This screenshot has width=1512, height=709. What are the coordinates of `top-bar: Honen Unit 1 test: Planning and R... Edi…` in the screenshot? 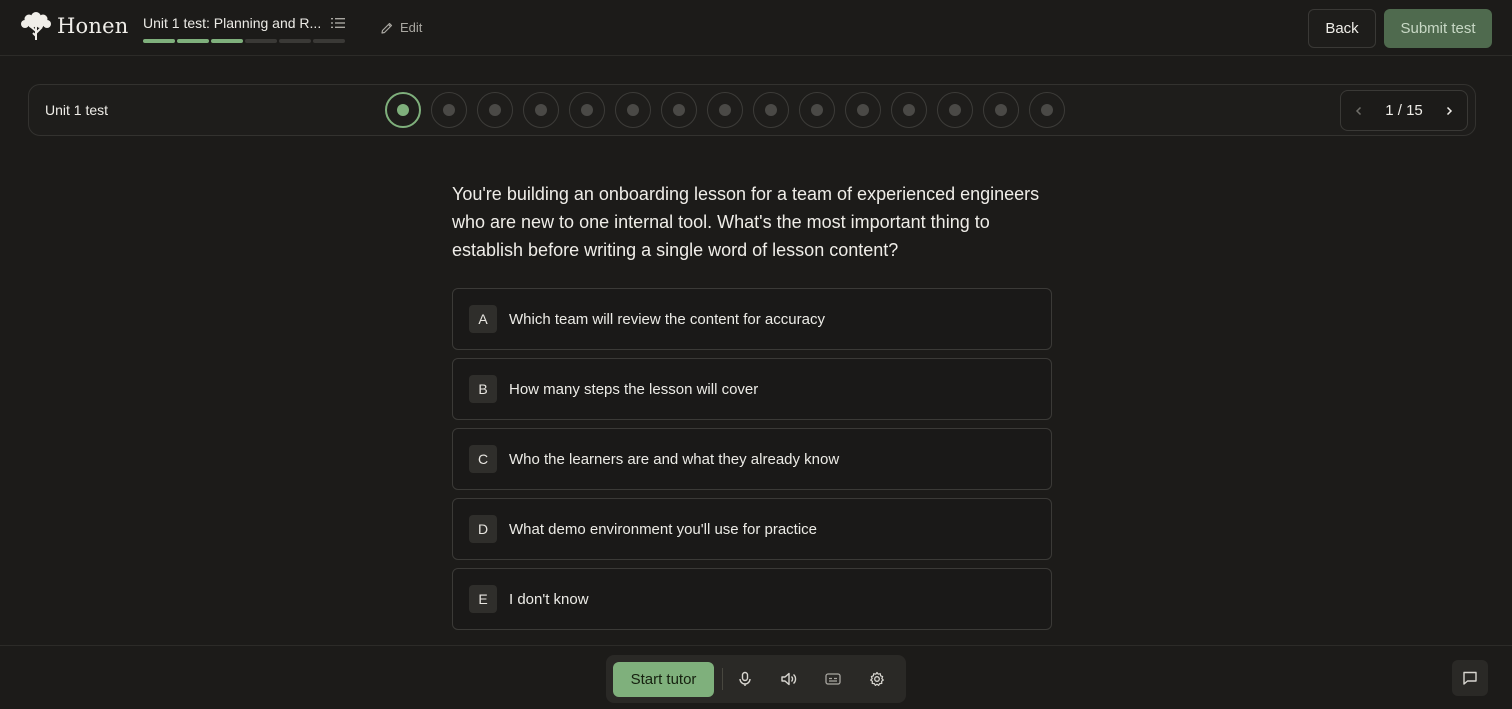 It's located at (756, 28).